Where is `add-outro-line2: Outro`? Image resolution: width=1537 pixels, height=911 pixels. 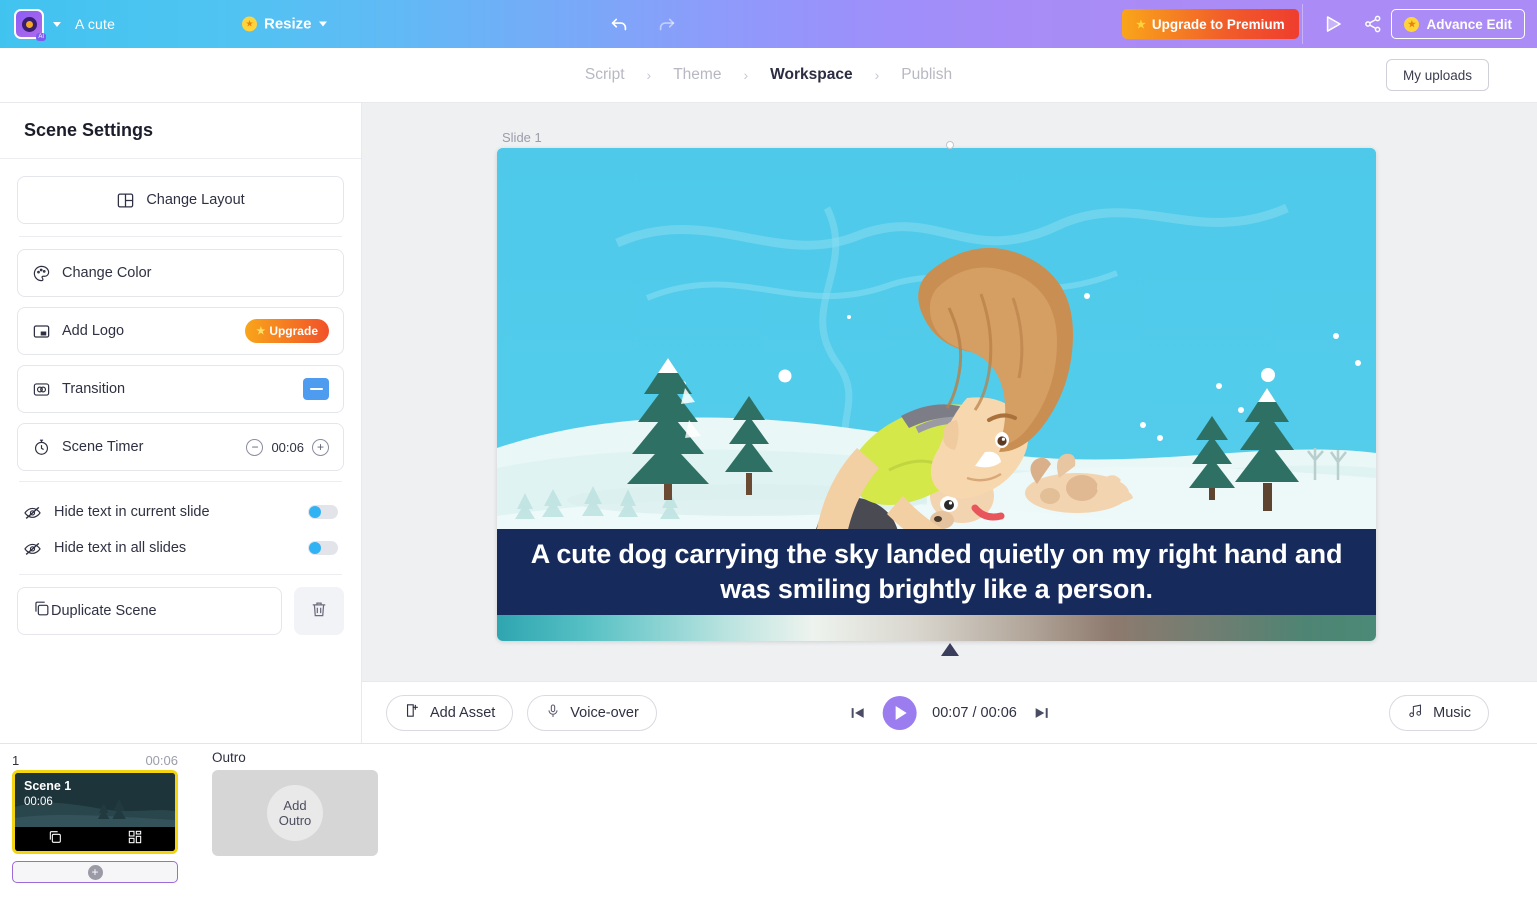 add-outro-line2: Outro is located at coordinates (295, 820).